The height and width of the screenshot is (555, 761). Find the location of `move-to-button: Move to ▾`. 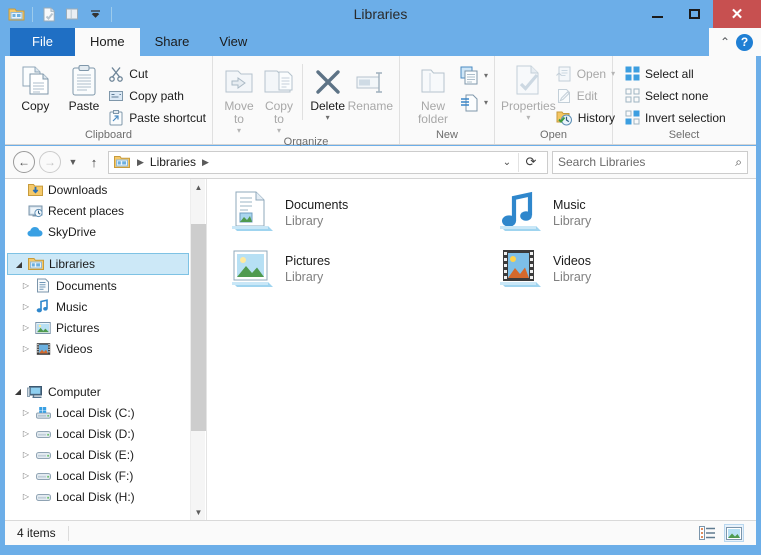

move-to-button: Move to ▾ is located at coordinates (239, 97).